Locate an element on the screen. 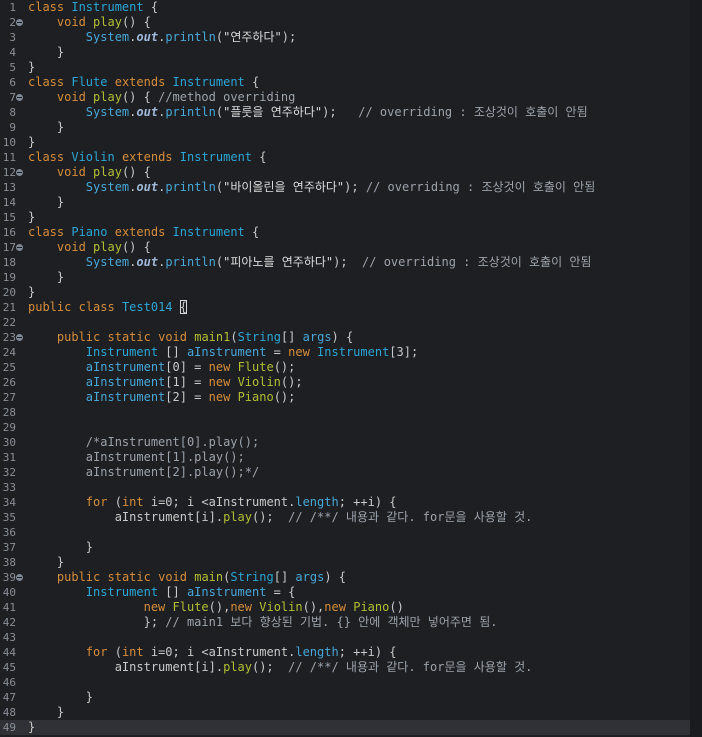 Image resolution: width=702 pixels, height=737 pixels. line-number: 26 is located at coordinates (9, 382).